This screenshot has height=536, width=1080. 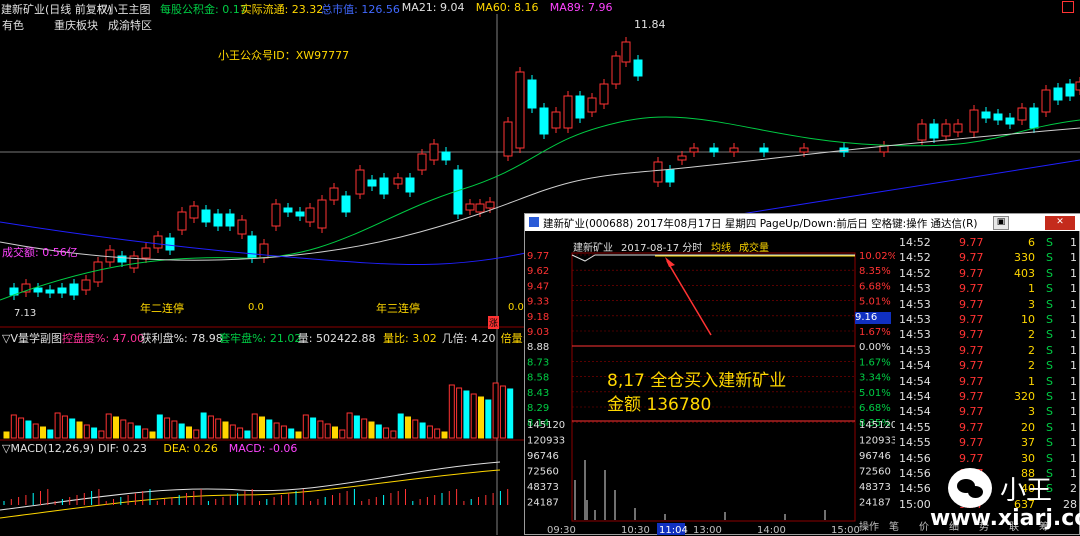 I want to click on header-indicator-5: MA89: 7.96, so click(x=581, y=7).